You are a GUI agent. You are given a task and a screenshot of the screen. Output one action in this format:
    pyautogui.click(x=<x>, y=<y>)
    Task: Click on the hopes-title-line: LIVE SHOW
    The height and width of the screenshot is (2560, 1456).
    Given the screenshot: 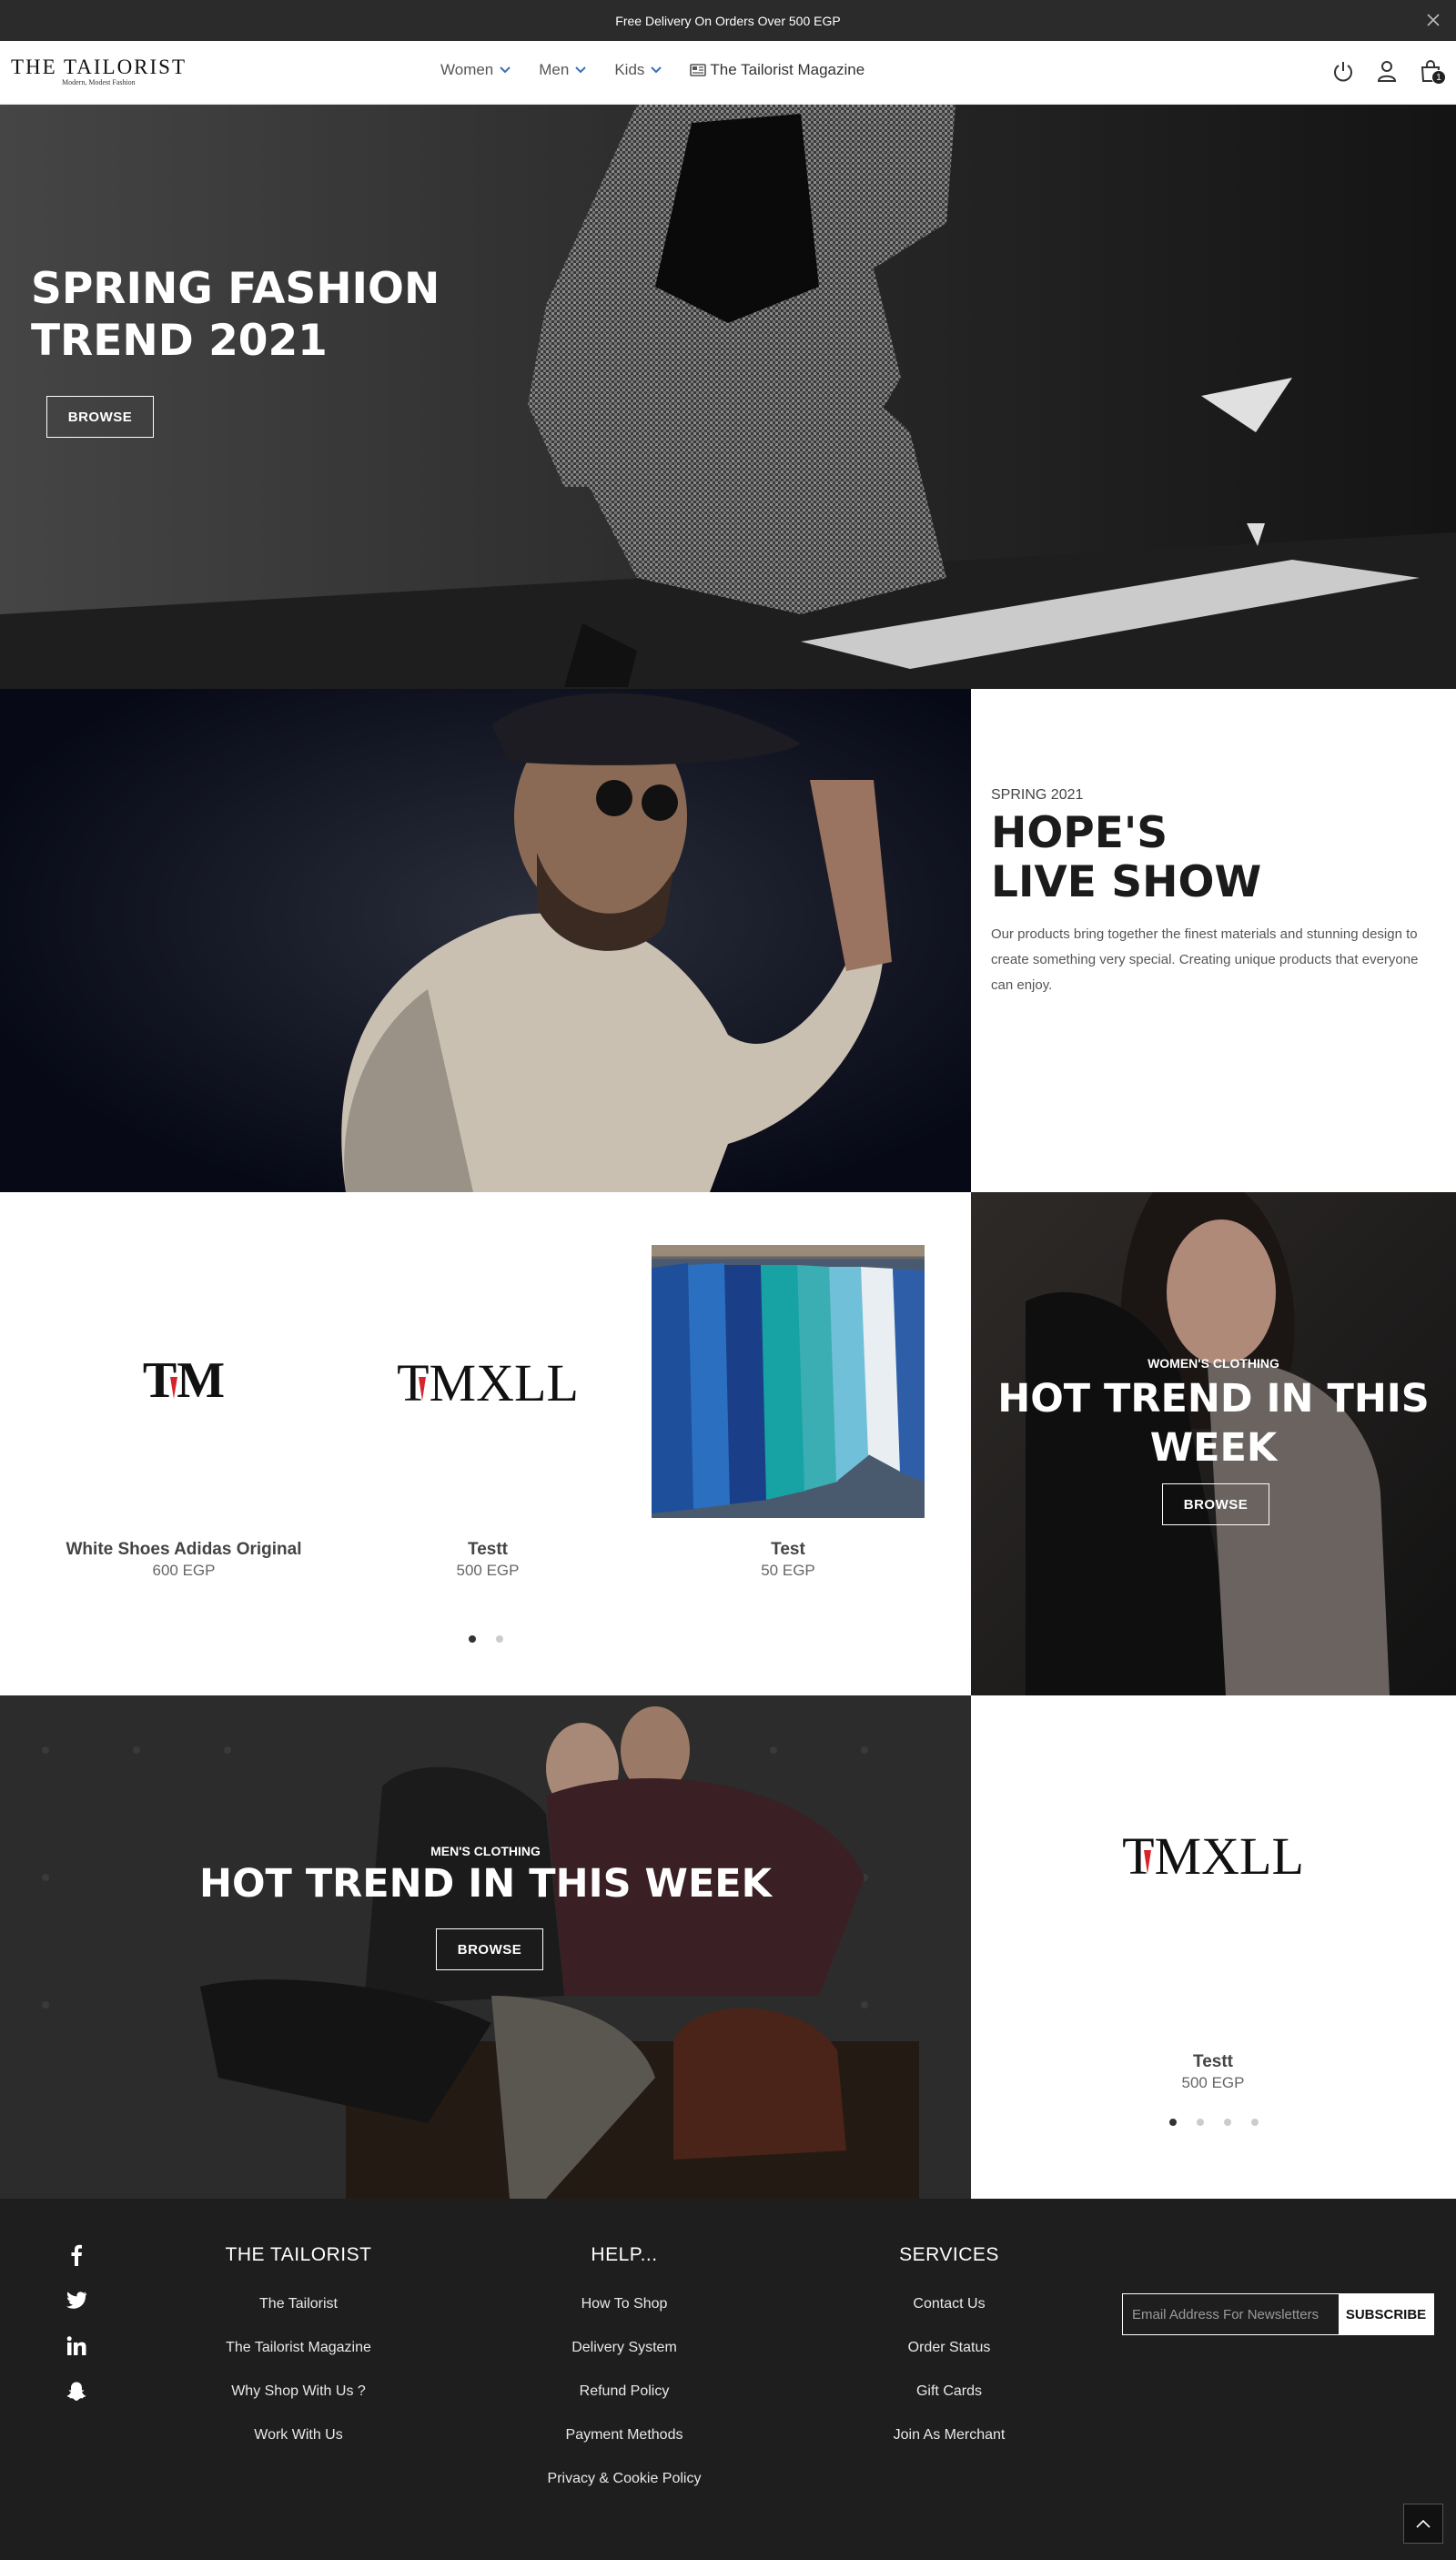 What is the action you would take?
    pyautogui.click(x=1127, y=882)
    